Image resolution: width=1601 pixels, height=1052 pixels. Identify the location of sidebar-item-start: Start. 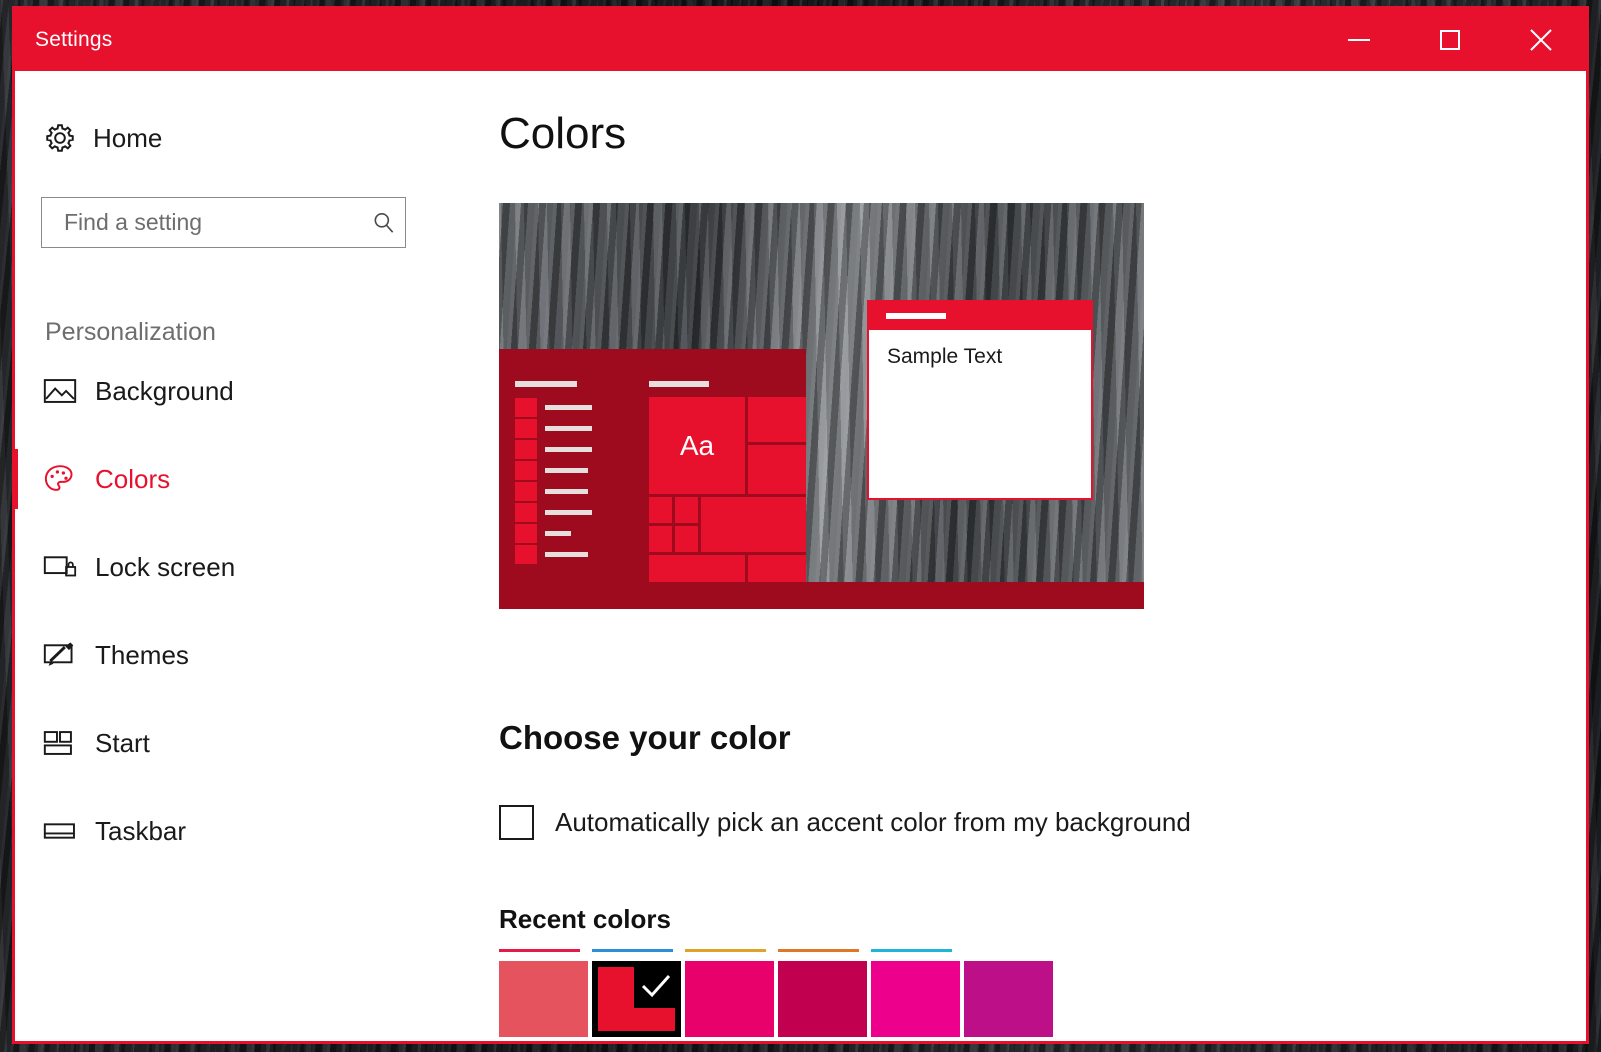
(242, 743).